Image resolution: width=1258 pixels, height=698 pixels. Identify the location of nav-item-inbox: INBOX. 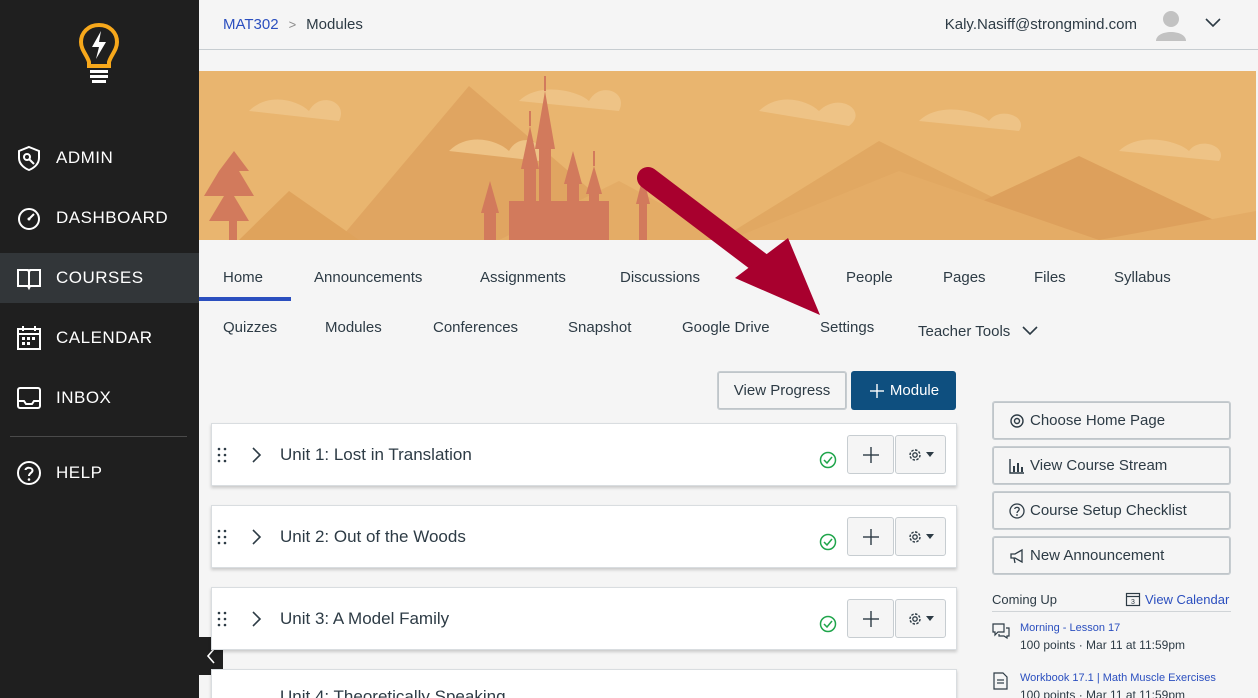
(99, 398).